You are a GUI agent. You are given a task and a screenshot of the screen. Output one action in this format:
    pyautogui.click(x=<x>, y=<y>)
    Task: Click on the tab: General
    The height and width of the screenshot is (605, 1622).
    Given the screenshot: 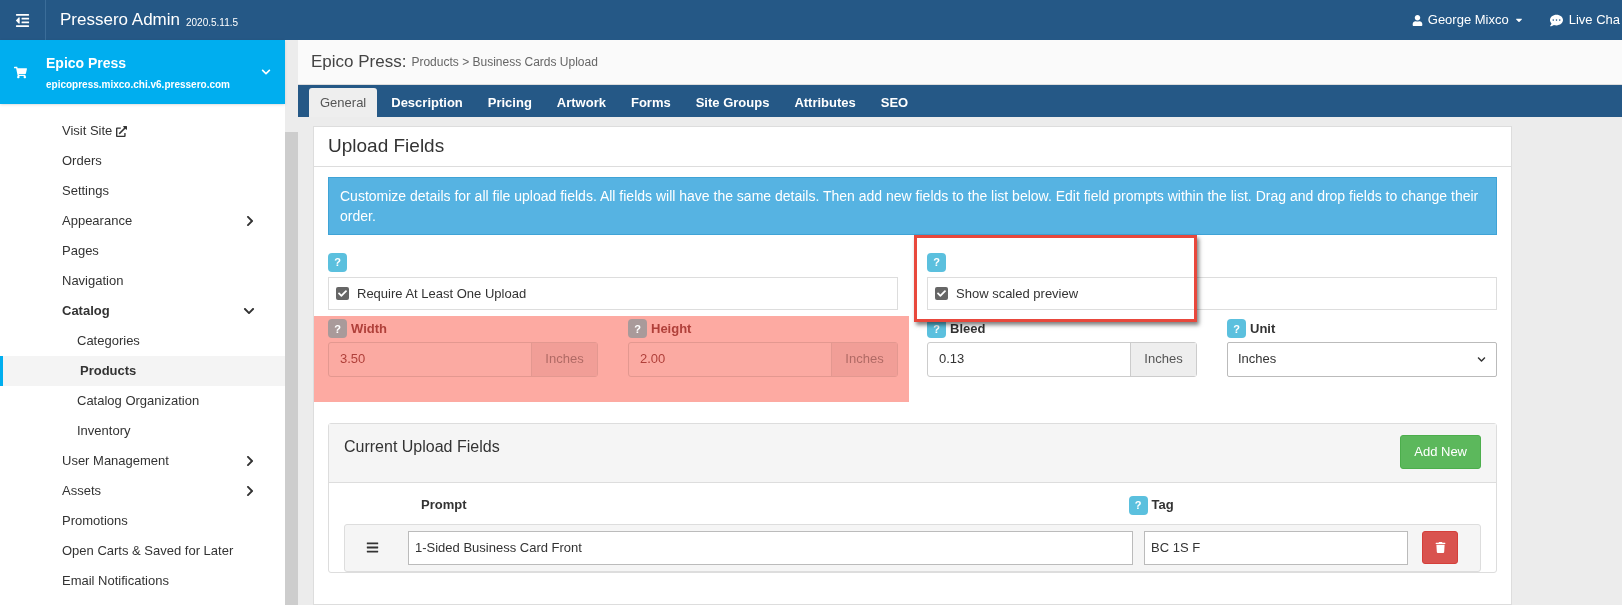 What is the action you would take?
    pyautogui.click(x=343, y=102)
    